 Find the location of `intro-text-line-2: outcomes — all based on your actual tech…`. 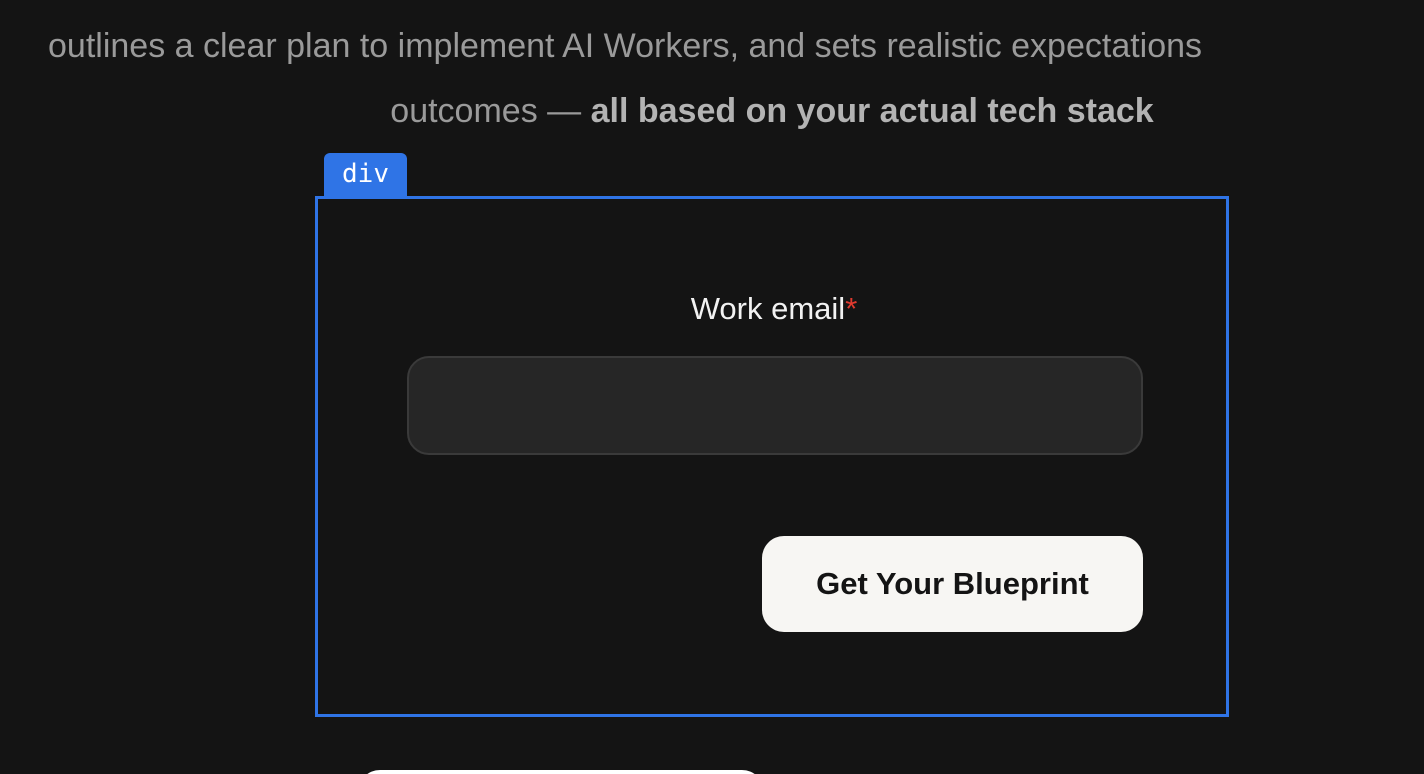

intro-text-line-2: outcomes — all based on your actual tech… is located at coordinates (712, 111).